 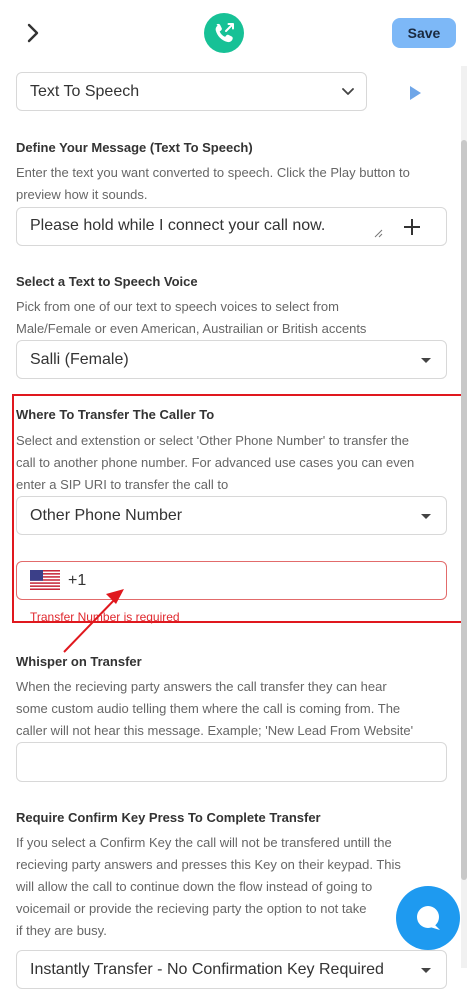 What do you see at coordinates (107, 281) in the screenshot?
I see `voice-heading: Select a Text to Speech Voice` at bounding box center [107, 281].